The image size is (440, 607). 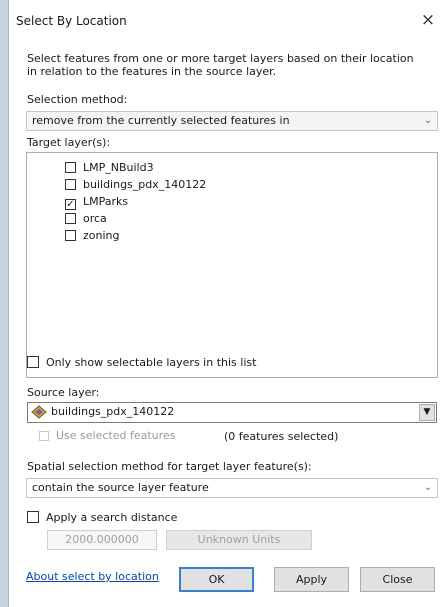 I want to click on target-layer-item: ✓ LMParks, so click(x=97, y=202).